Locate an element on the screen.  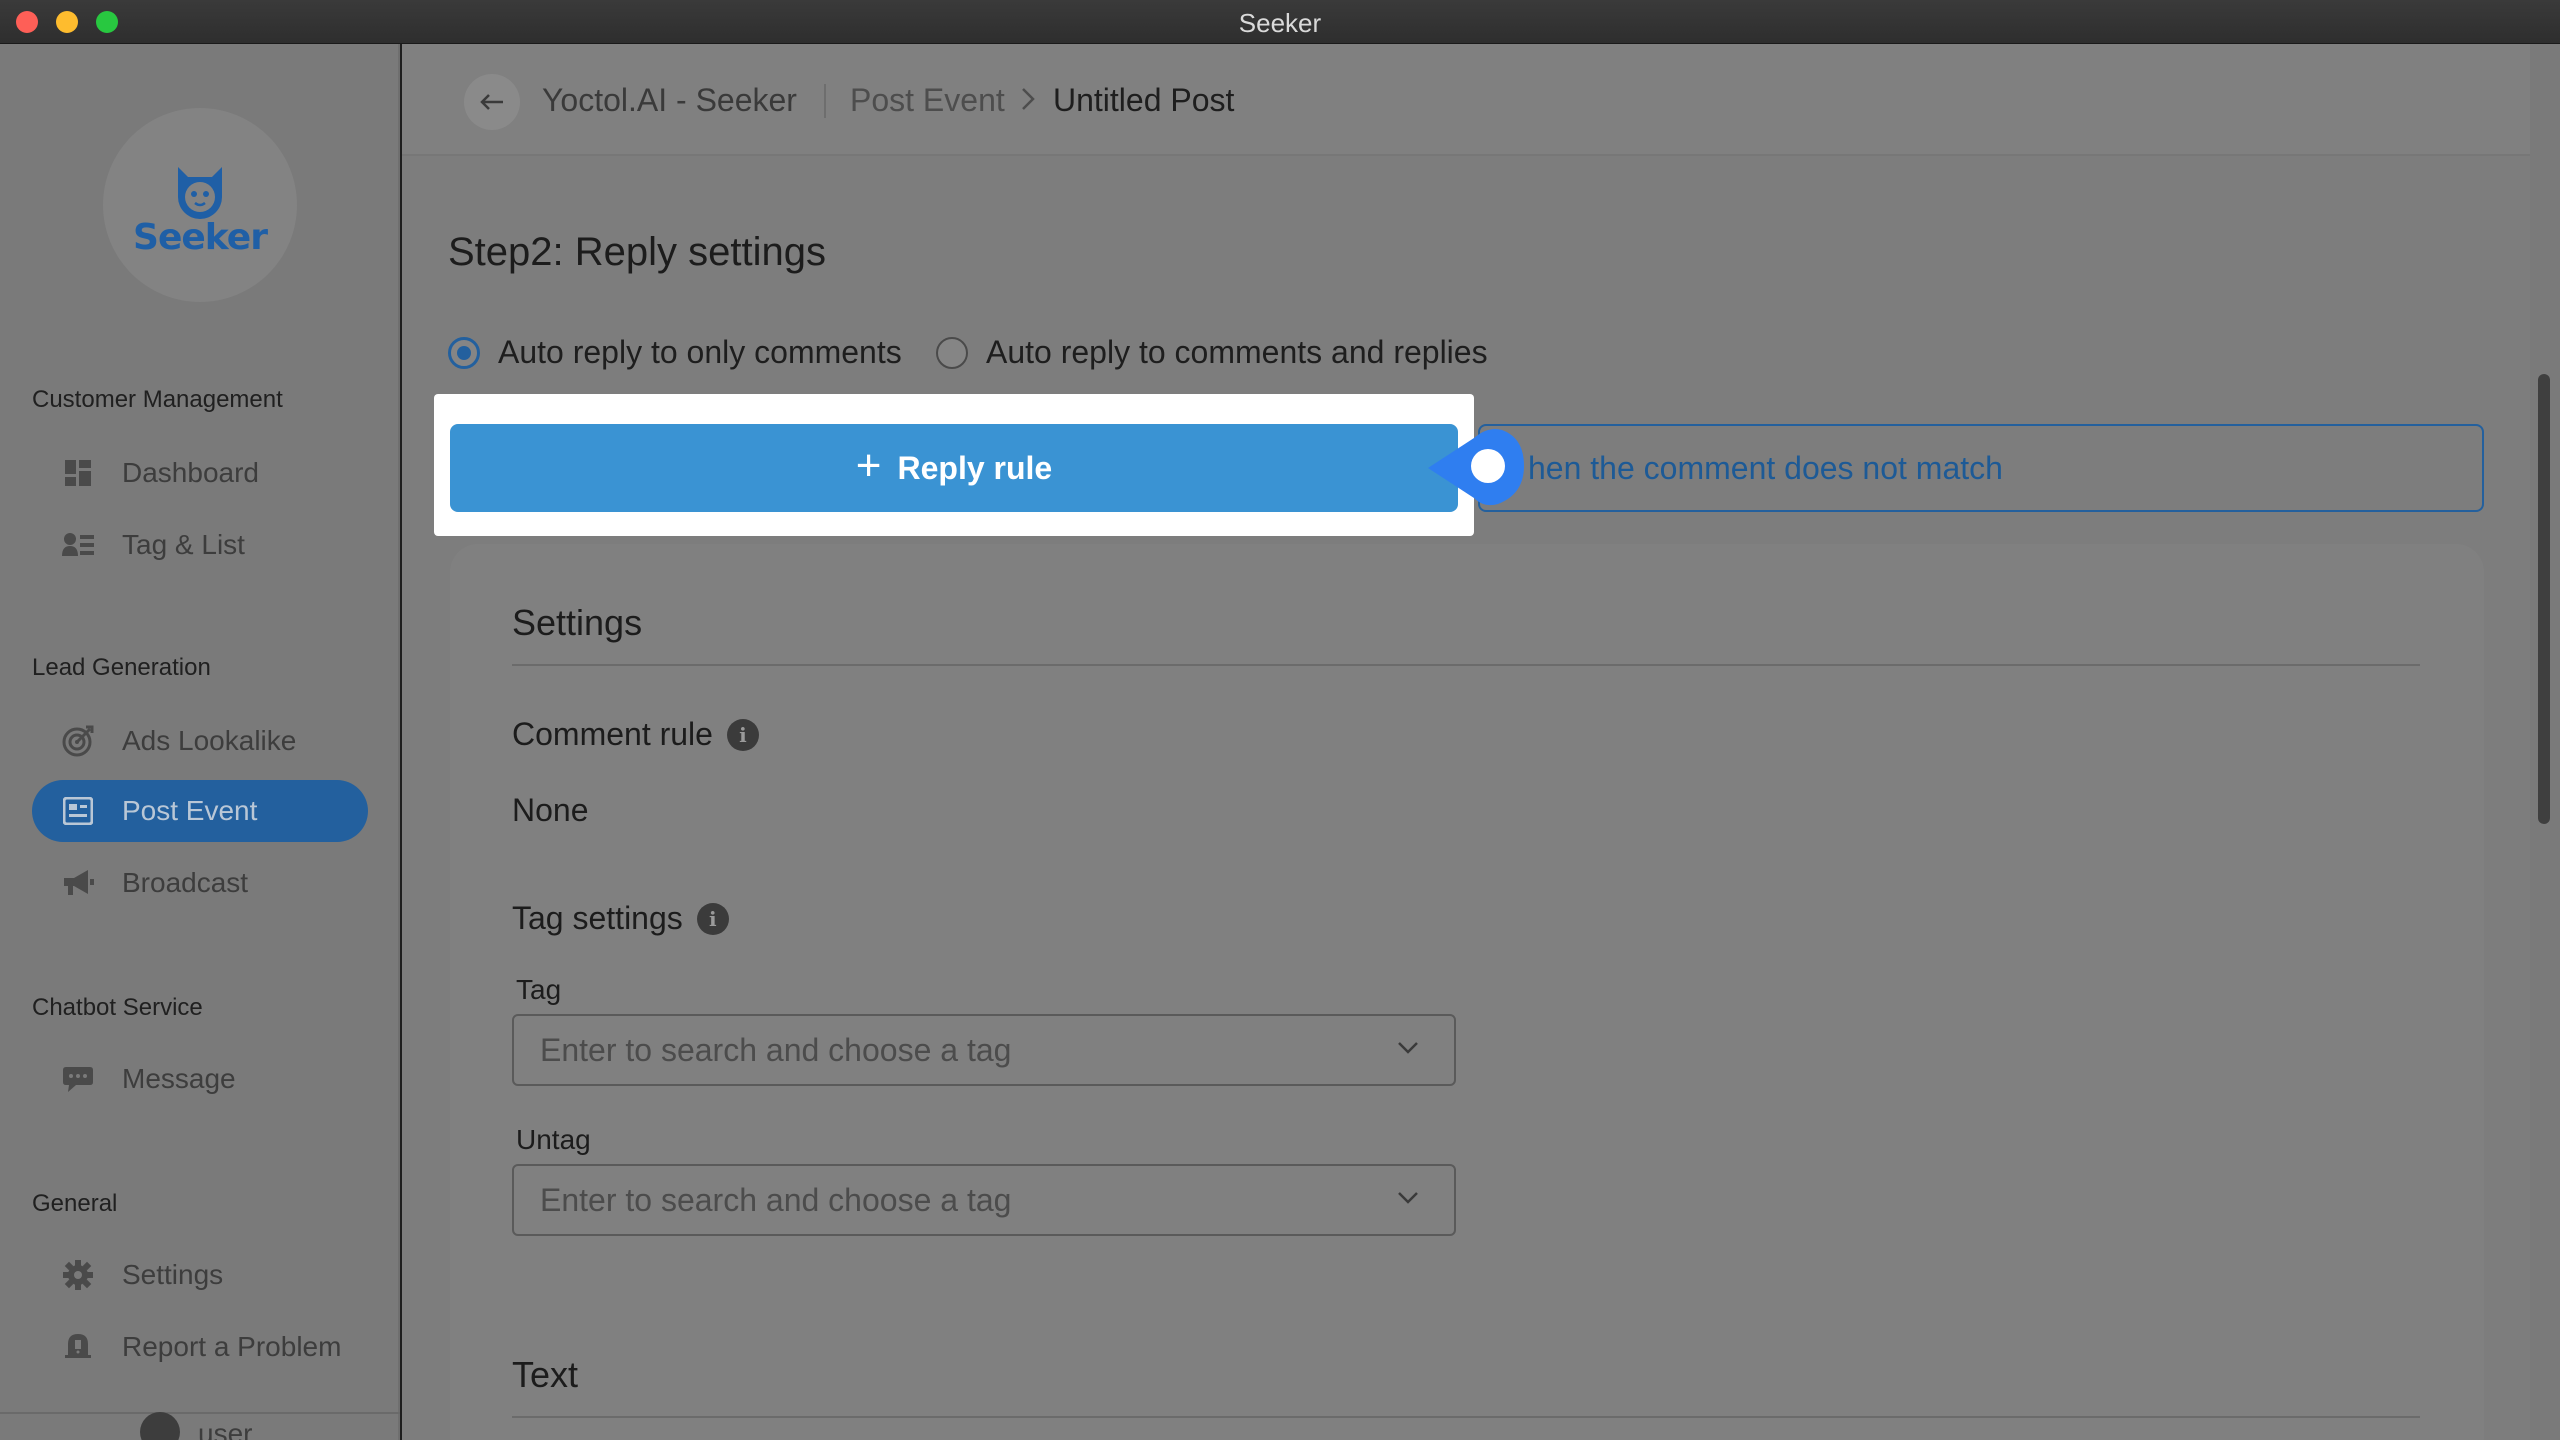
radio-comments-and-replies: Auto reply to comments and replies is located at coordinates (1212, 352).